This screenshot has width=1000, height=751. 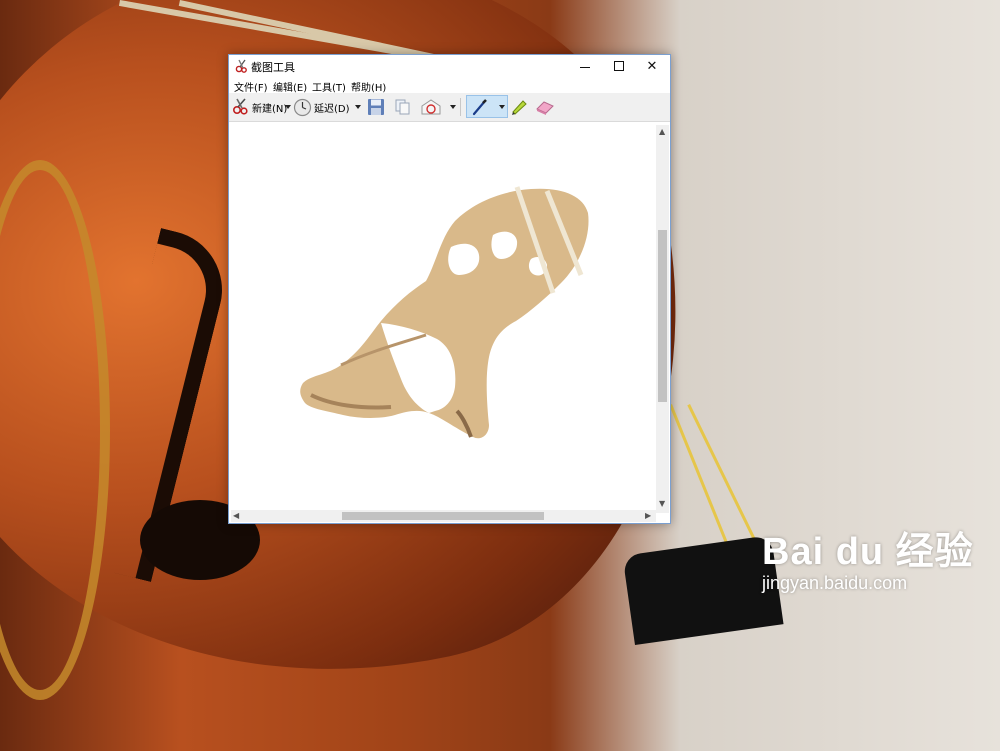 I want to click on horizontal-scroll-thumb, so click(x=443, y=516).